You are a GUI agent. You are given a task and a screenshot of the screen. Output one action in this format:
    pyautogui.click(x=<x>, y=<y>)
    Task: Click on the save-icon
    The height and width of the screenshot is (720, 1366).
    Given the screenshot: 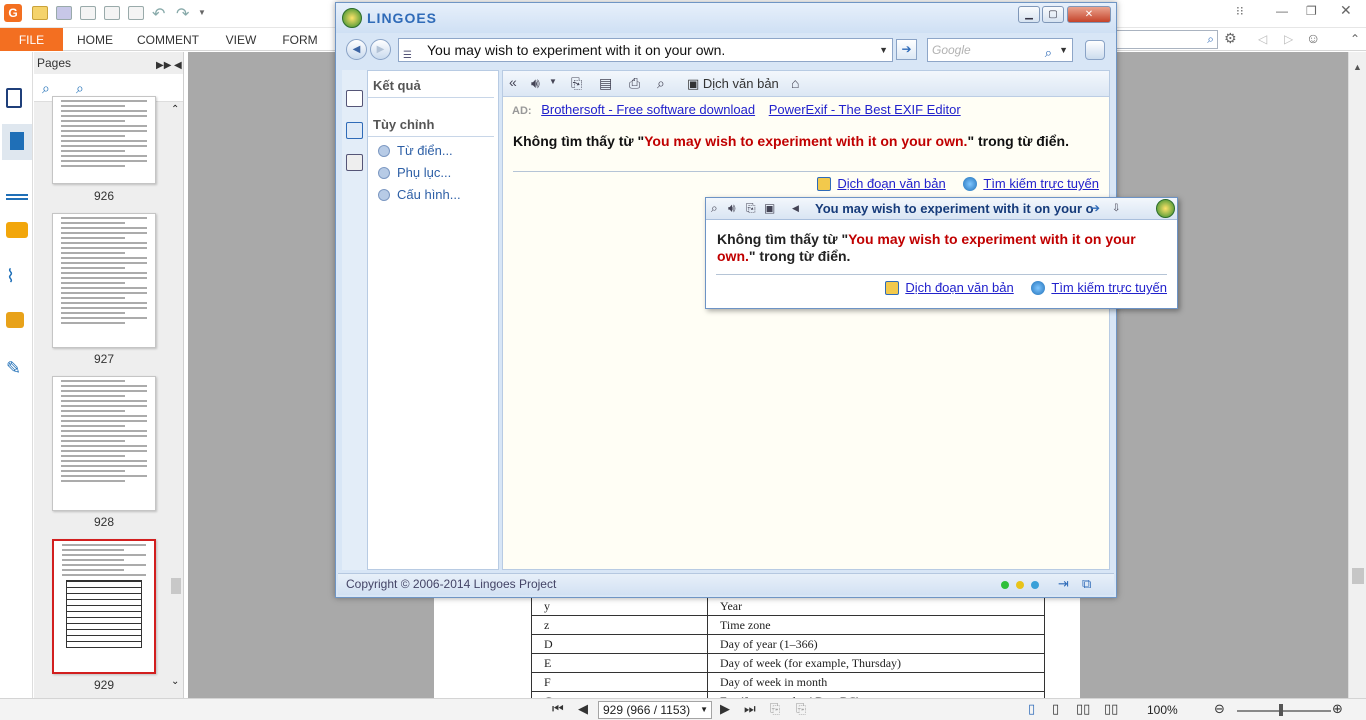 What is the action you would take?
    pyautogui.click(x=64, y=13)
    